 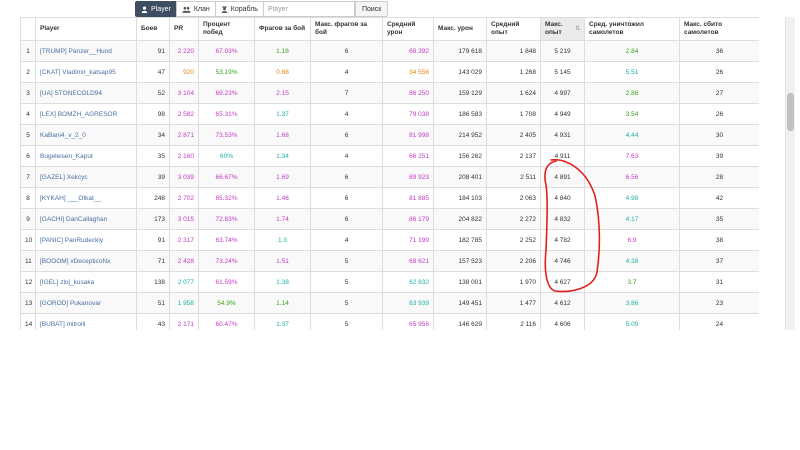 I want to click on column-header-pr: PR, so click(x=184, y=29).